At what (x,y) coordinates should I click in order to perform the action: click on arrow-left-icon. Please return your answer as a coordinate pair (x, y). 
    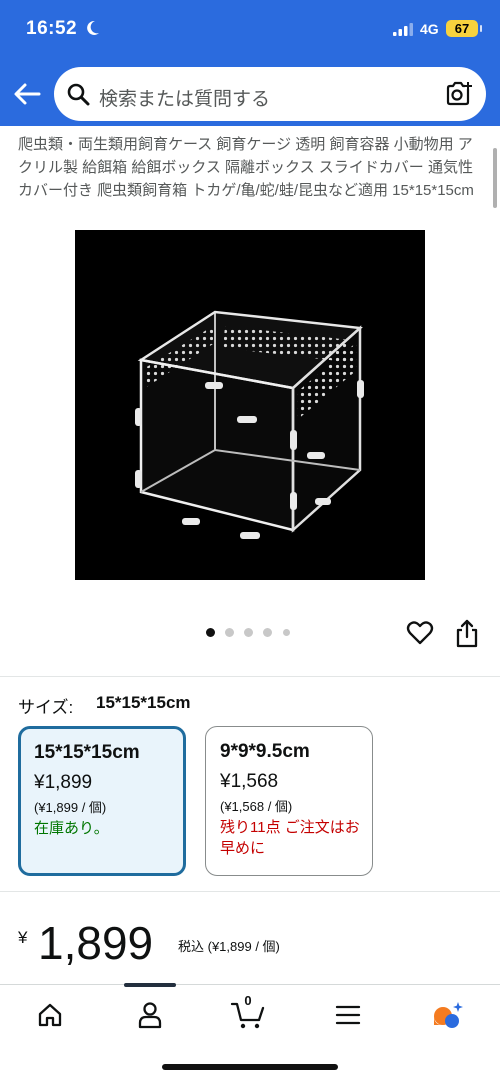
    Looking at the image, I should click on (27, 94).